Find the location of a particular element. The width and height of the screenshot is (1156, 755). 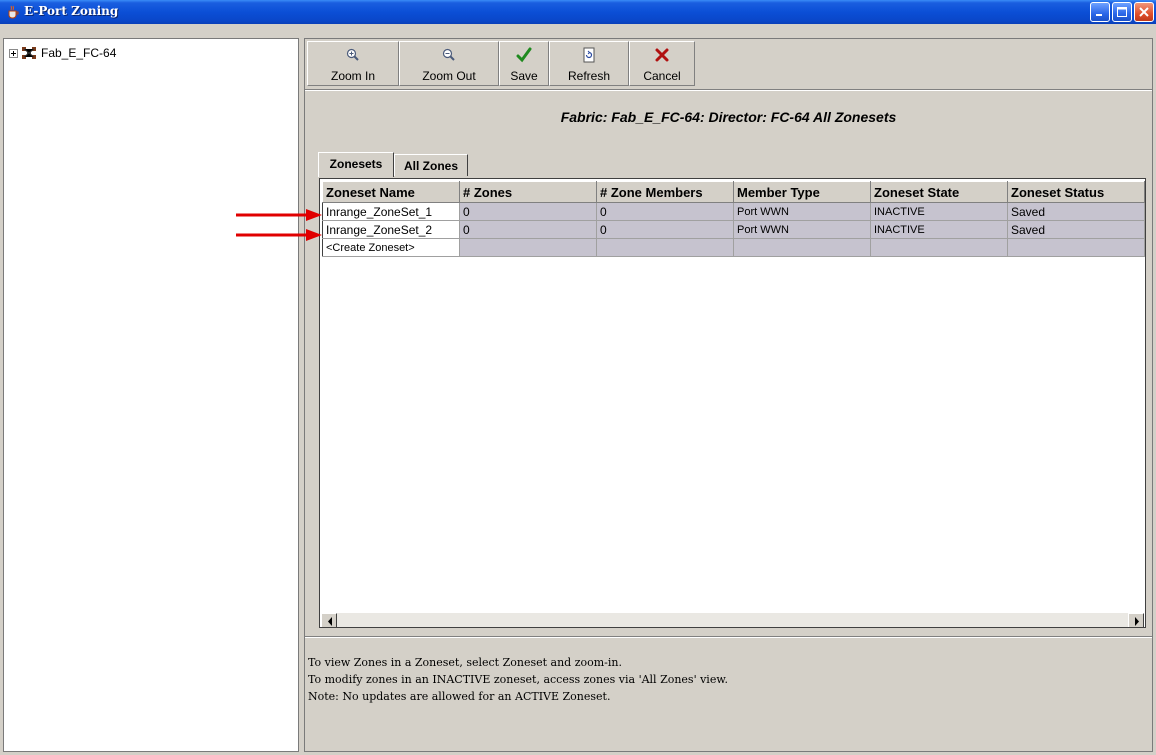

message-divider is located at coordinates (728, 637).